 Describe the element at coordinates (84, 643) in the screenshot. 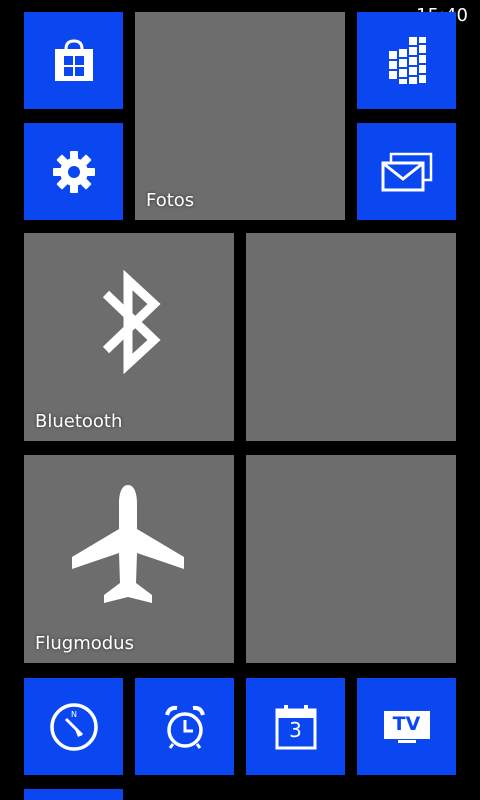

I see `tile-label-flugmodus: Flugmodus` at that location.